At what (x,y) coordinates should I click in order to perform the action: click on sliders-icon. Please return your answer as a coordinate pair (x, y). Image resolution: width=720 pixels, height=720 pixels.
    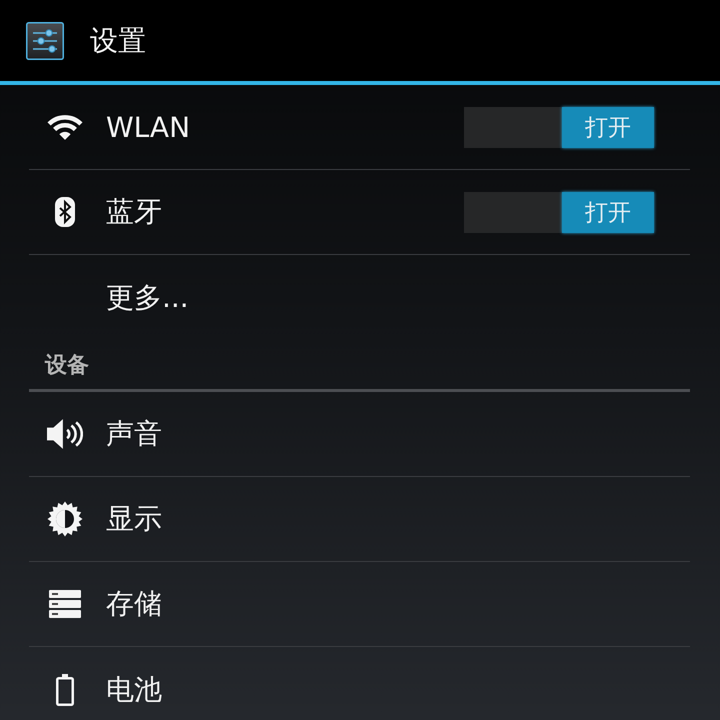
    Looking at the image, I should click on (45, 41).